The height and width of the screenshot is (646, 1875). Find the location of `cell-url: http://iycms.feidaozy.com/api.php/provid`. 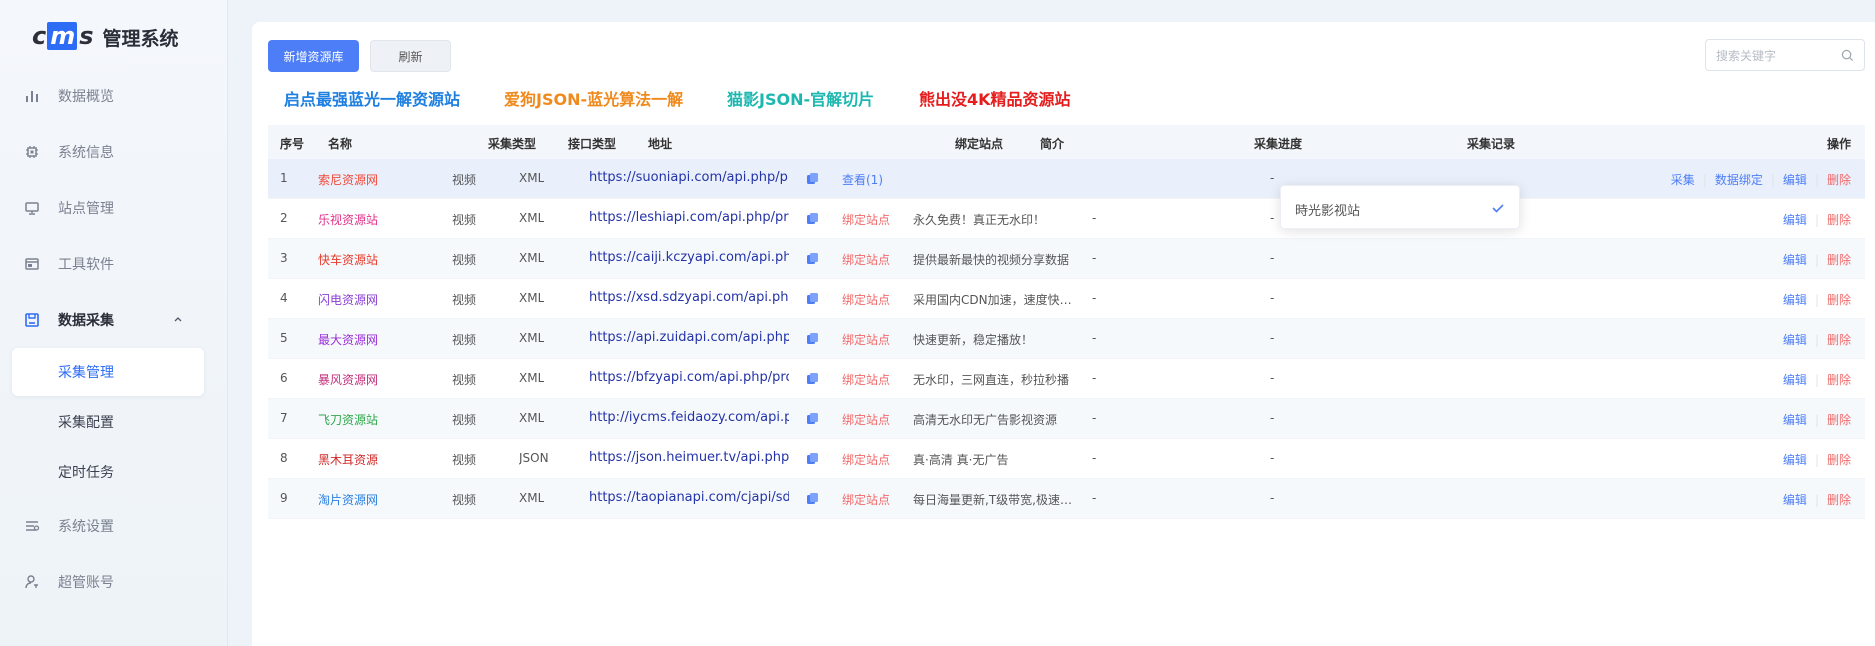

cell-url: http://iycms.feidaozy.com/api.php/provid is located at coordinates (689, 417).